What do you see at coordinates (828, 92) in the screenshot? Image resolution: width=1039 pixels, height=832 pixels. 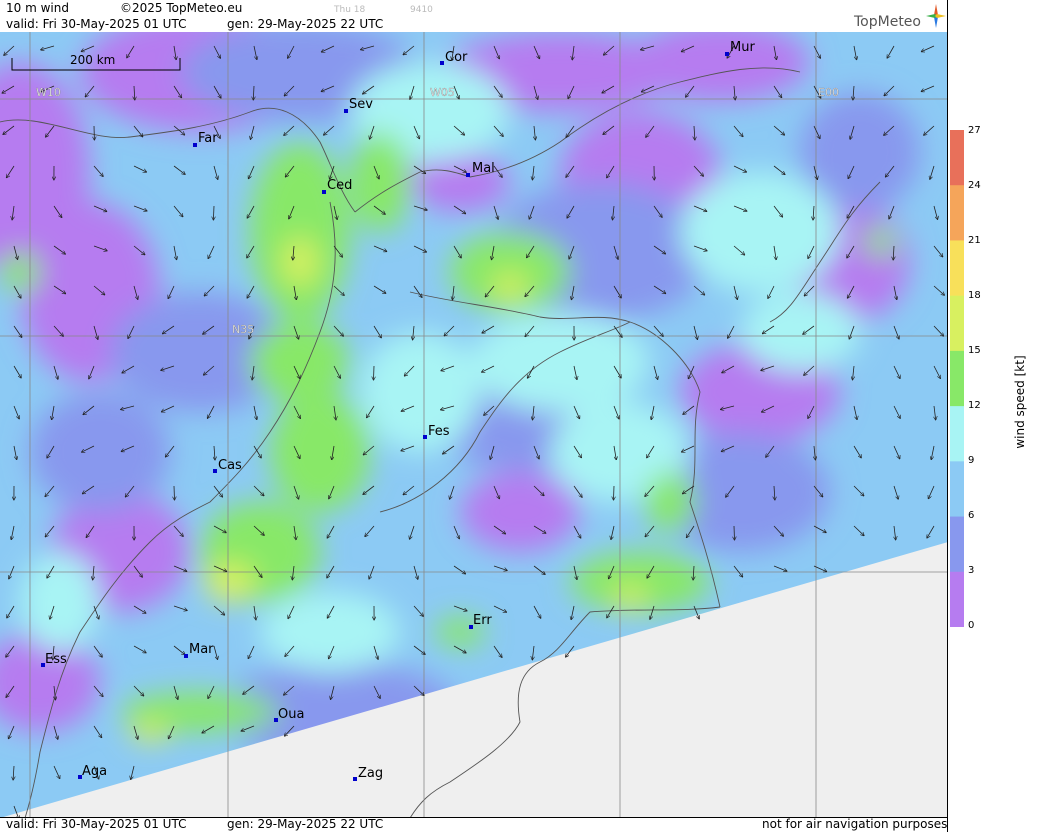 I see `grid-label-e00: E00` at bounding box center [828, 92].